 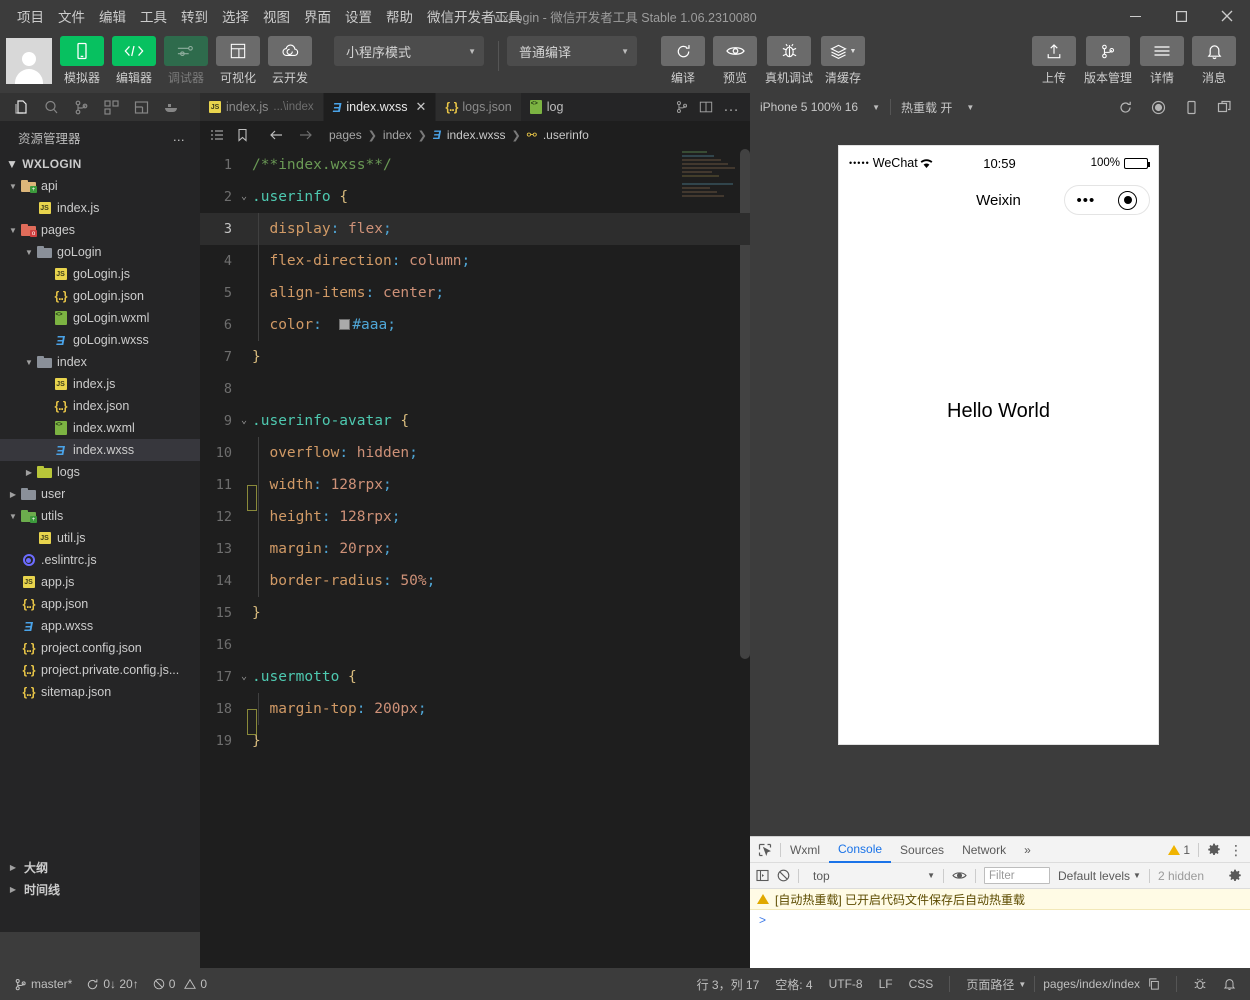 What do you see at coordinates (572, 51) in the screenshot?
I see `compile-select: 普通编译 ▼` at bounding box center [572, 51].